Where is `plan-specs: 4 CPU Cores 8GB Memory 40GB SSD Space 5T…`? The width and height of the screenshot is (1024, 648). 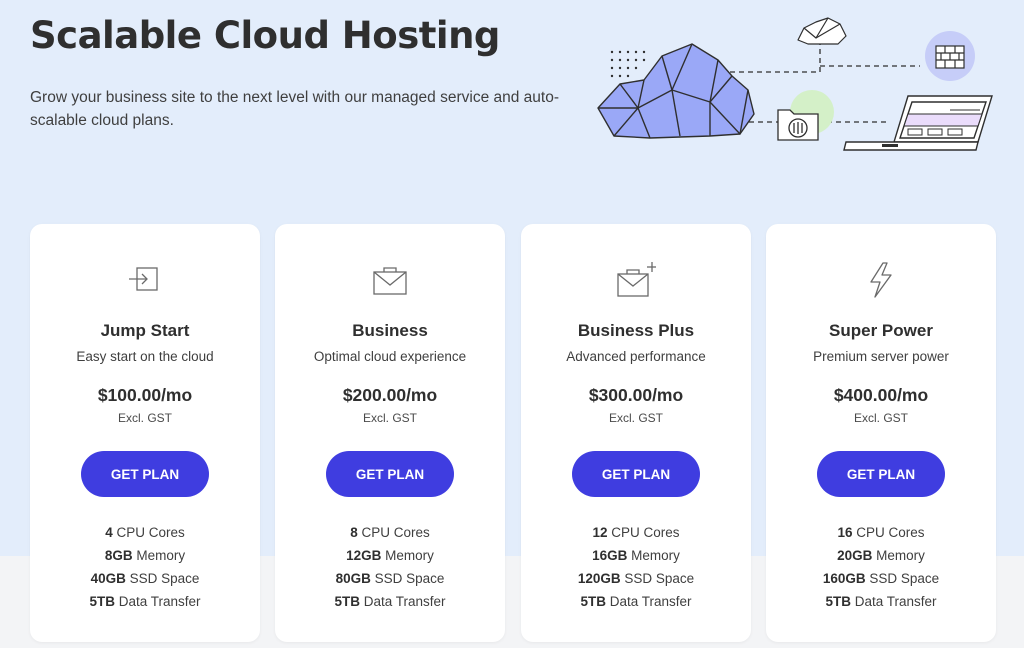
plan-specs: 4 CPU Cores 8GB Memory 40GB SSD Space 5T… is located at coordinates (145, 567).